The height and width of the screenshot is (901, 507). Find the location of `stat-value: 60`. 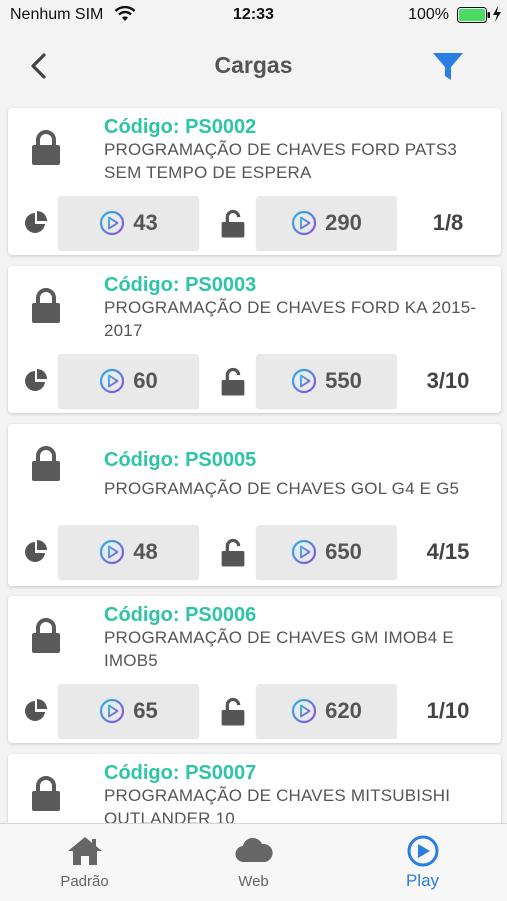

stat-value: 60 is located at coordinates (145, 380).